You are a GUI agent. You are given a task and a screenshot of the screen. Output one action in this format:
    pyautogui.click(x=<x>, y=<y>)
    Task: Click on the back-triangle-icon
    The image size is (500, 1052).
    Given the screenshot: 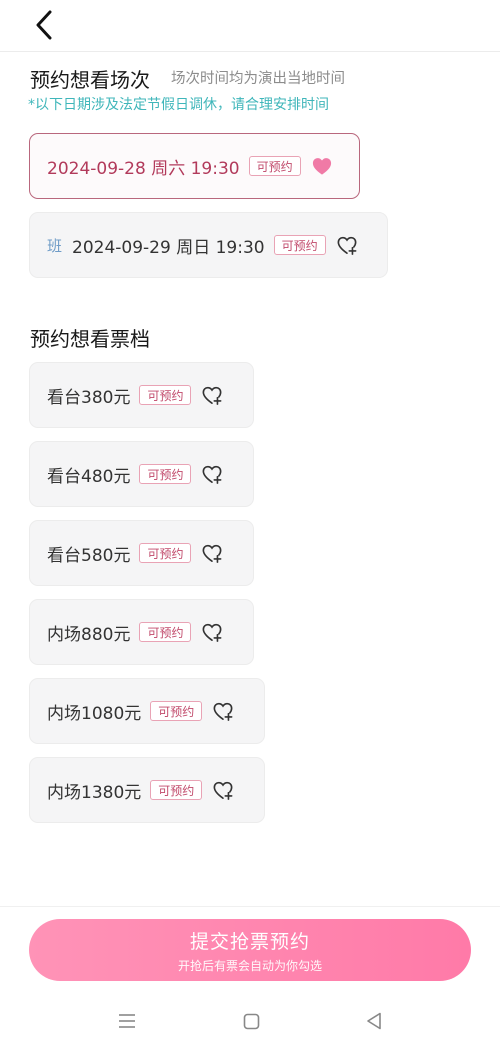 What is the action you would take?
    pyautogui.click(x=374, y=1021)
    